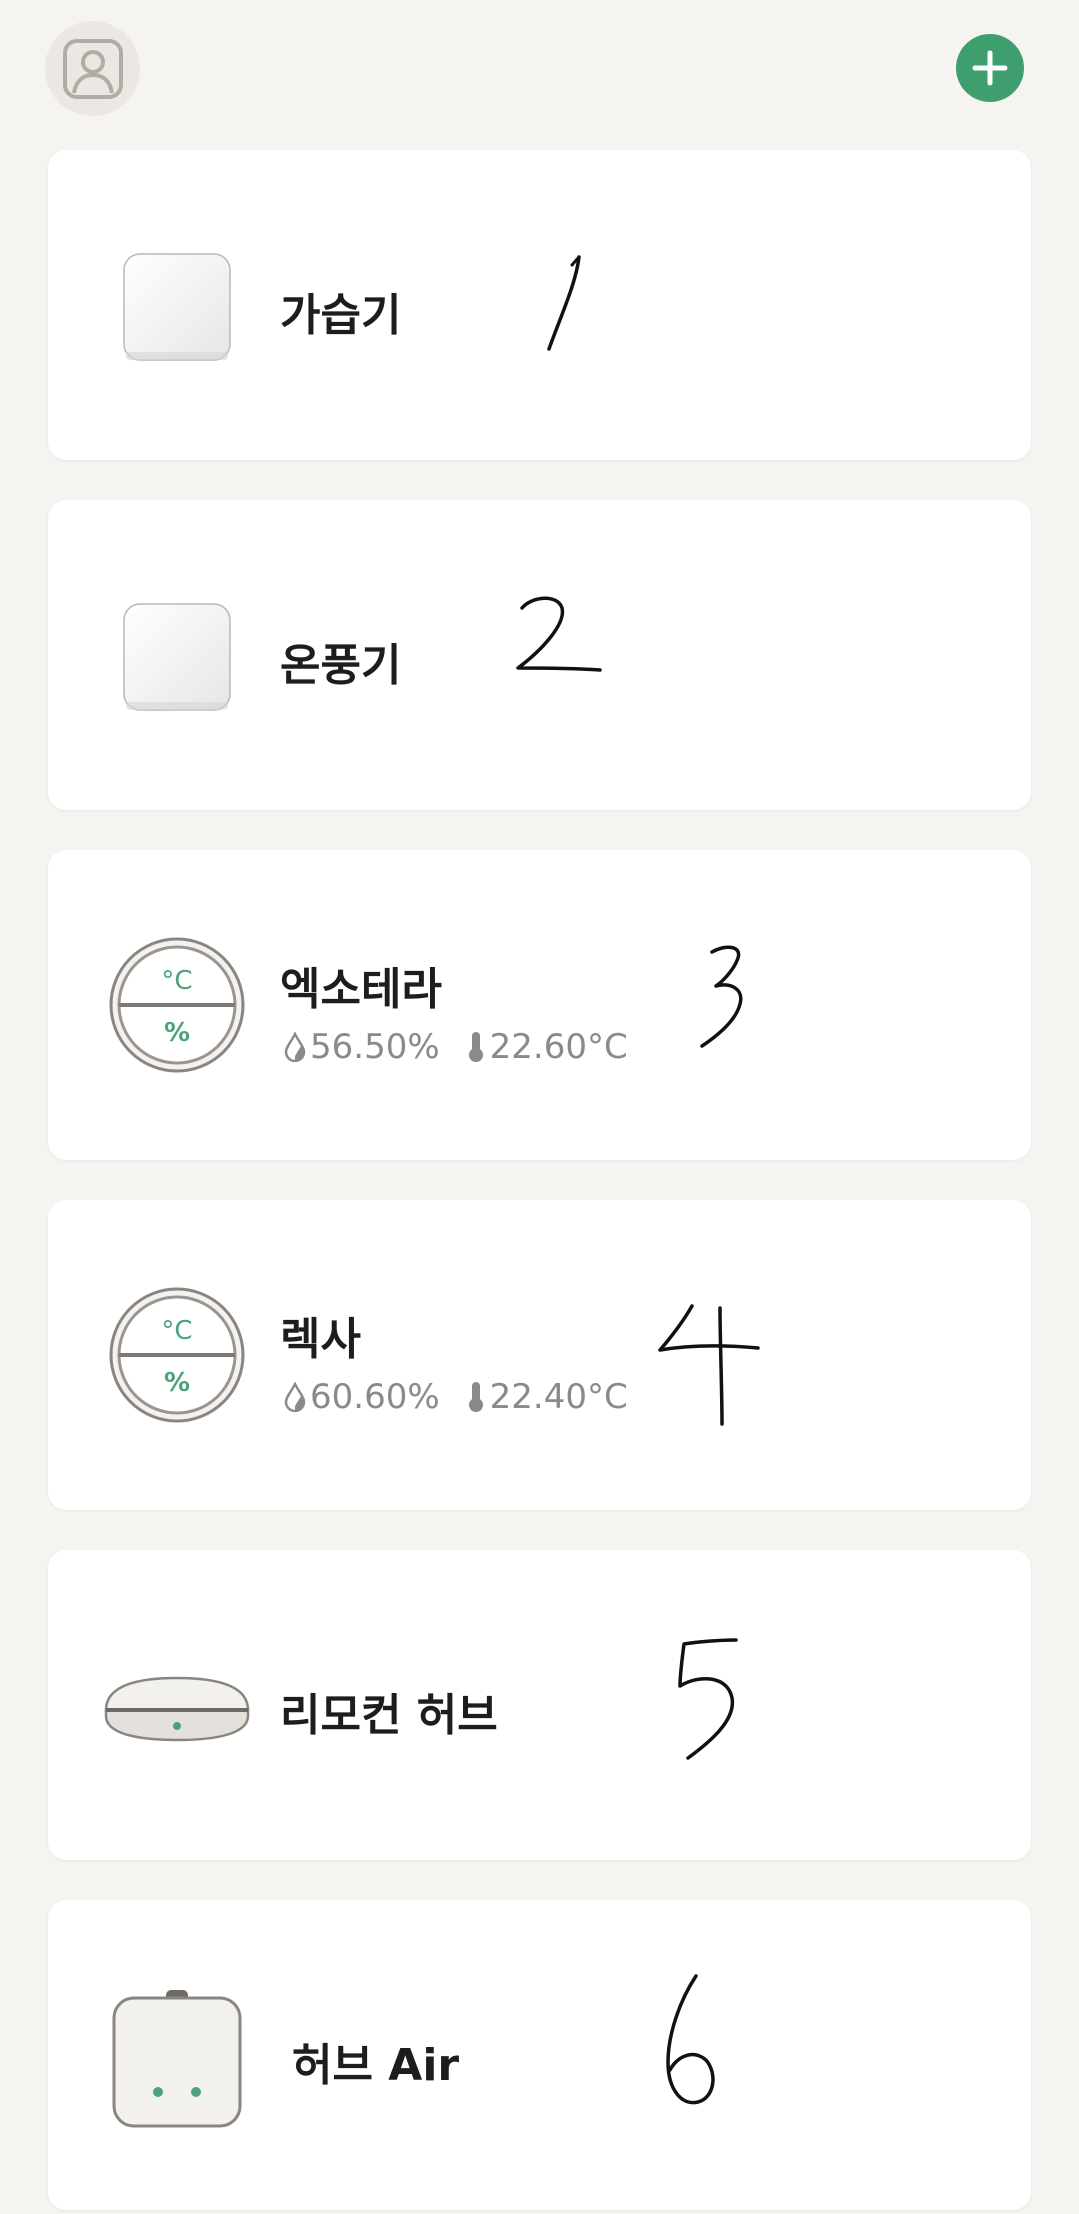 Image resolution: width=1079 pixels, height=2214 pixels. I want to click on humidity-value: 56.50%, so click(375, 1047).